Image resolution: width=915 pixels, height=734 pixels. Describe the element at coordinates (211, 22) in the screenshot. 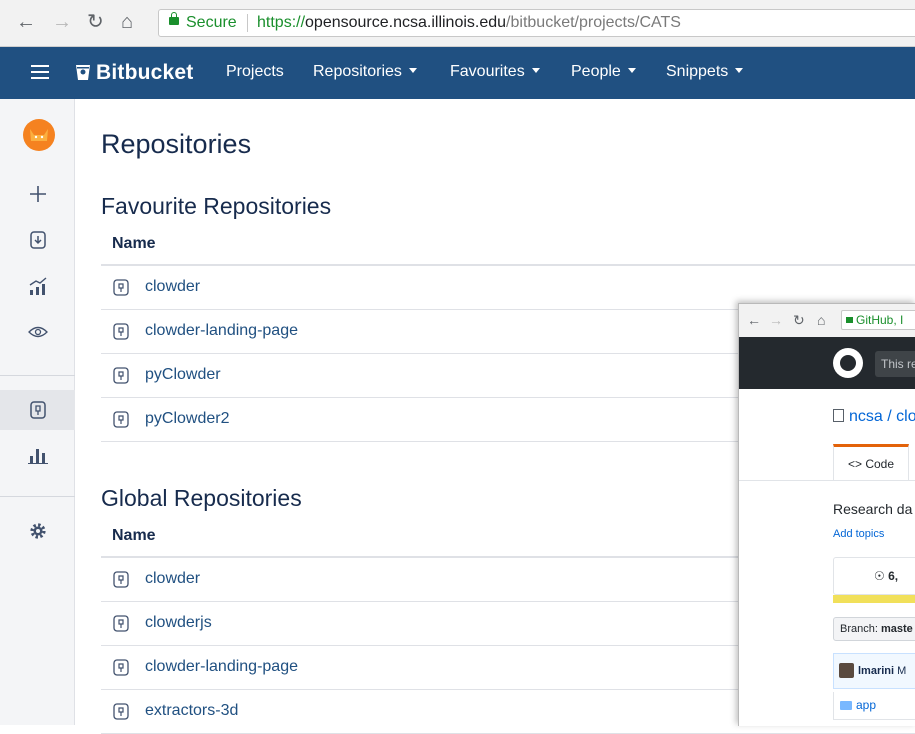

I see `secure-label: Secure` at that location.